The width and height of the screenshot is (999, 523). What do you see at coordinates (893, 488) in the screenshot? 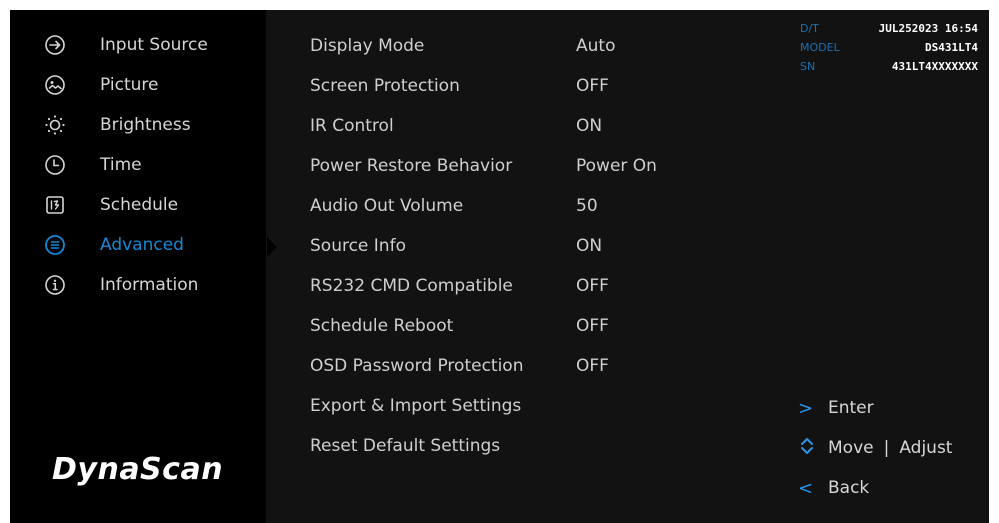
I see `help-back: < Back` at bounding box center [893, 488].